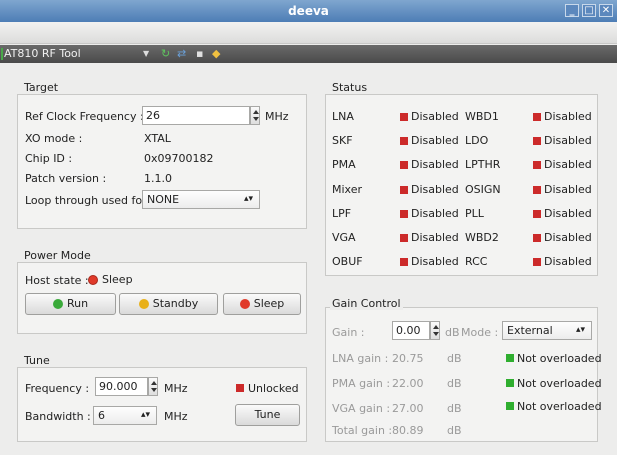  What do you see at coordinates (482, 116) in the screenshot?
I see `status-item-label: WBD1` at bounding box center [482, 116].